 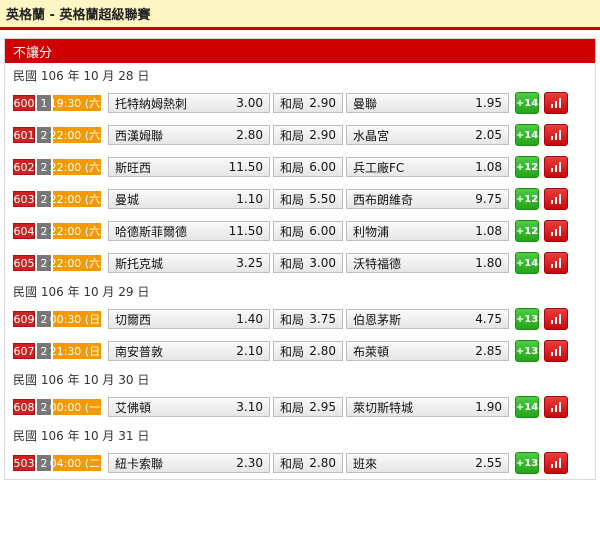 I want to click on home-team: 斯旺西, so click(x=133, y=167).